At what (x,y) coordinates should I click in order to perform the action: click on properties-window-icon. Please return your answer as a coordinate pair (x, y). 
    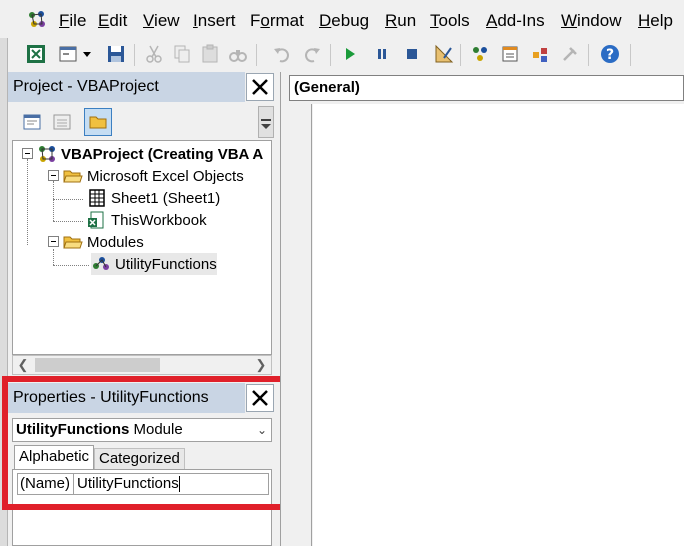
    Looking at the image, I should click on (510, 54).